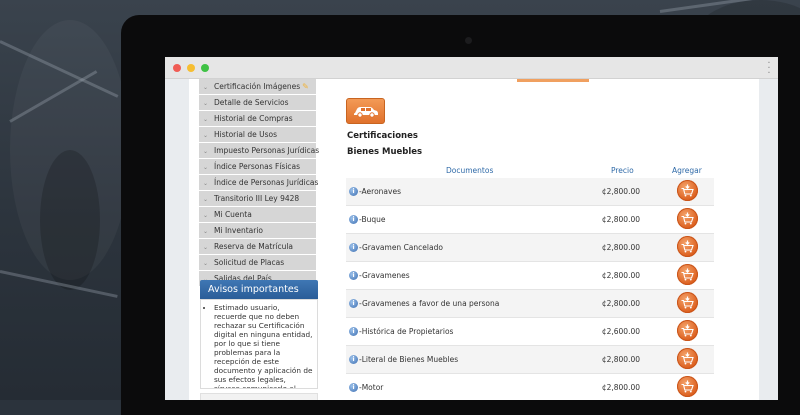 The image size is (800, 415). I want to click on sidebar-item: ⌄ Certificación Imágenes ✎, so click(257, 87).